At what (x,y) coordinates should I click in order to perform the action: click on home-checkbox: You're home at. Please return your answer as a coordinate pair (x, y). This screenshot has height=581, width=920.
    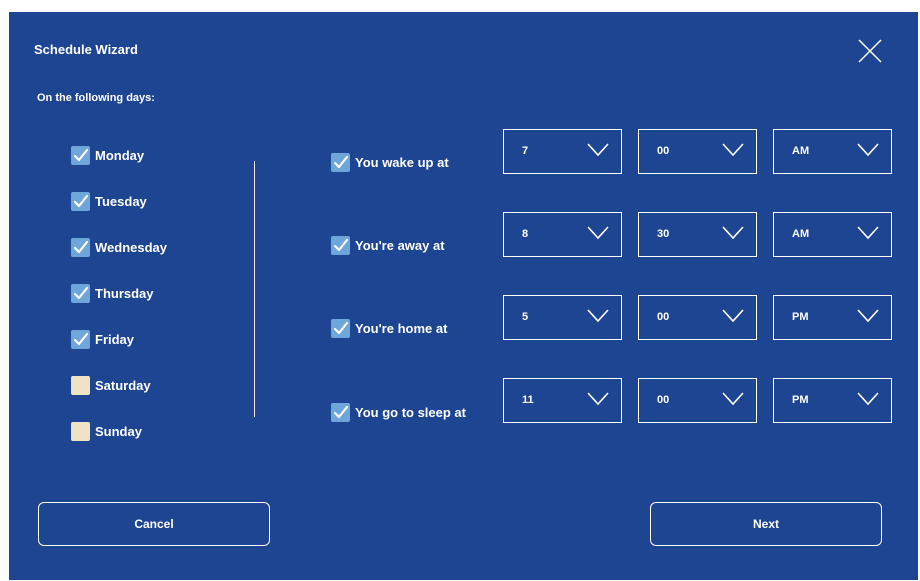
    Looking at the image, I should click on (389, 328).